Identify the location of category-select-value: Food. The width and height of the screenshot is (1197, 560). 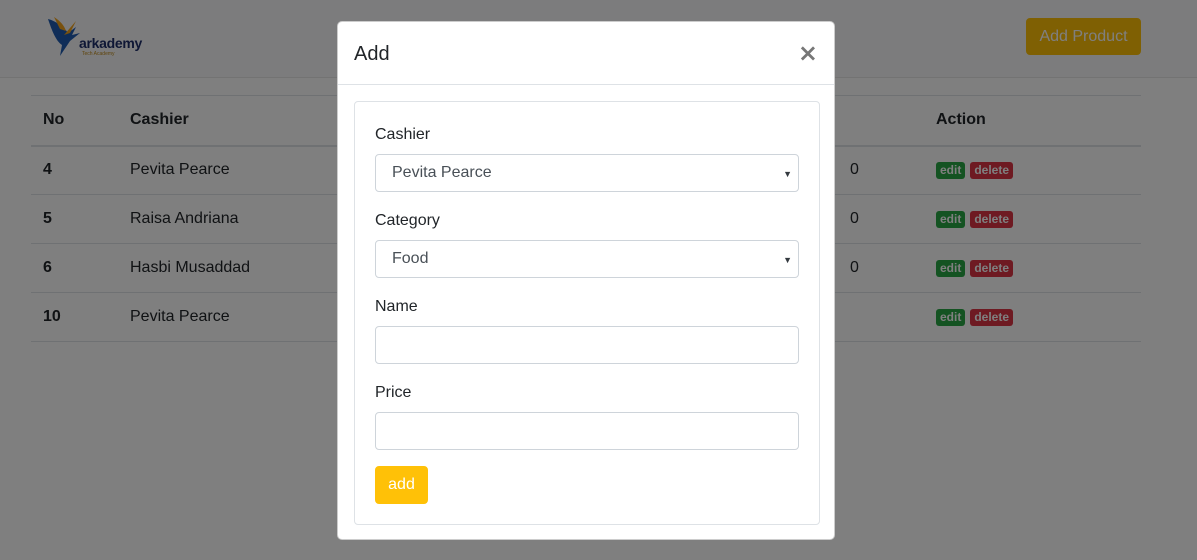
(410, 258).